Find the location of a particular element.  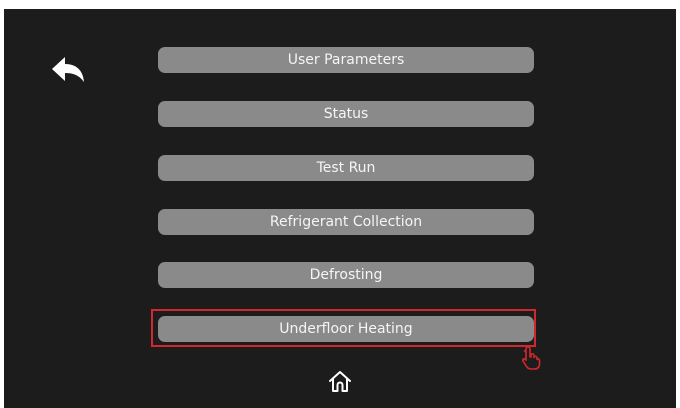

home-button is located at coordinates (340, 381).